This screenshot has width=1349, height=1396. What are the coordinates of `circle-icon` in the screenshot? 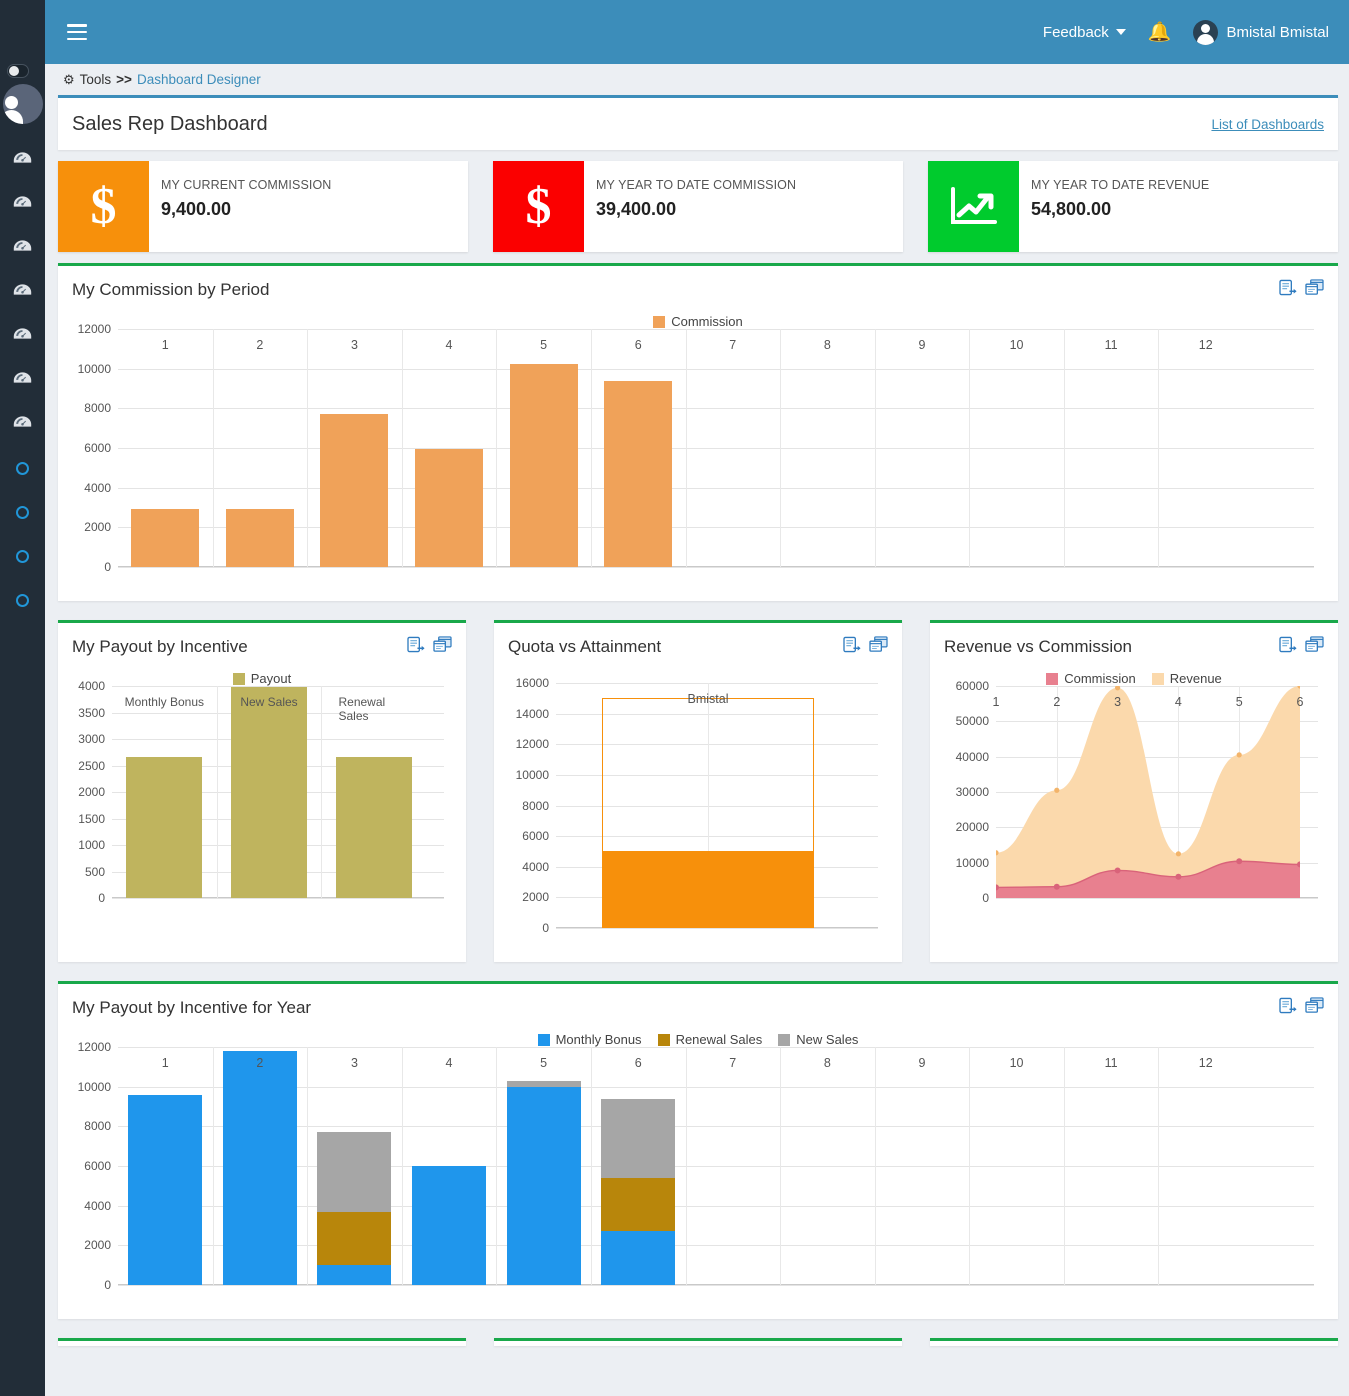 It's located at (22, 512).